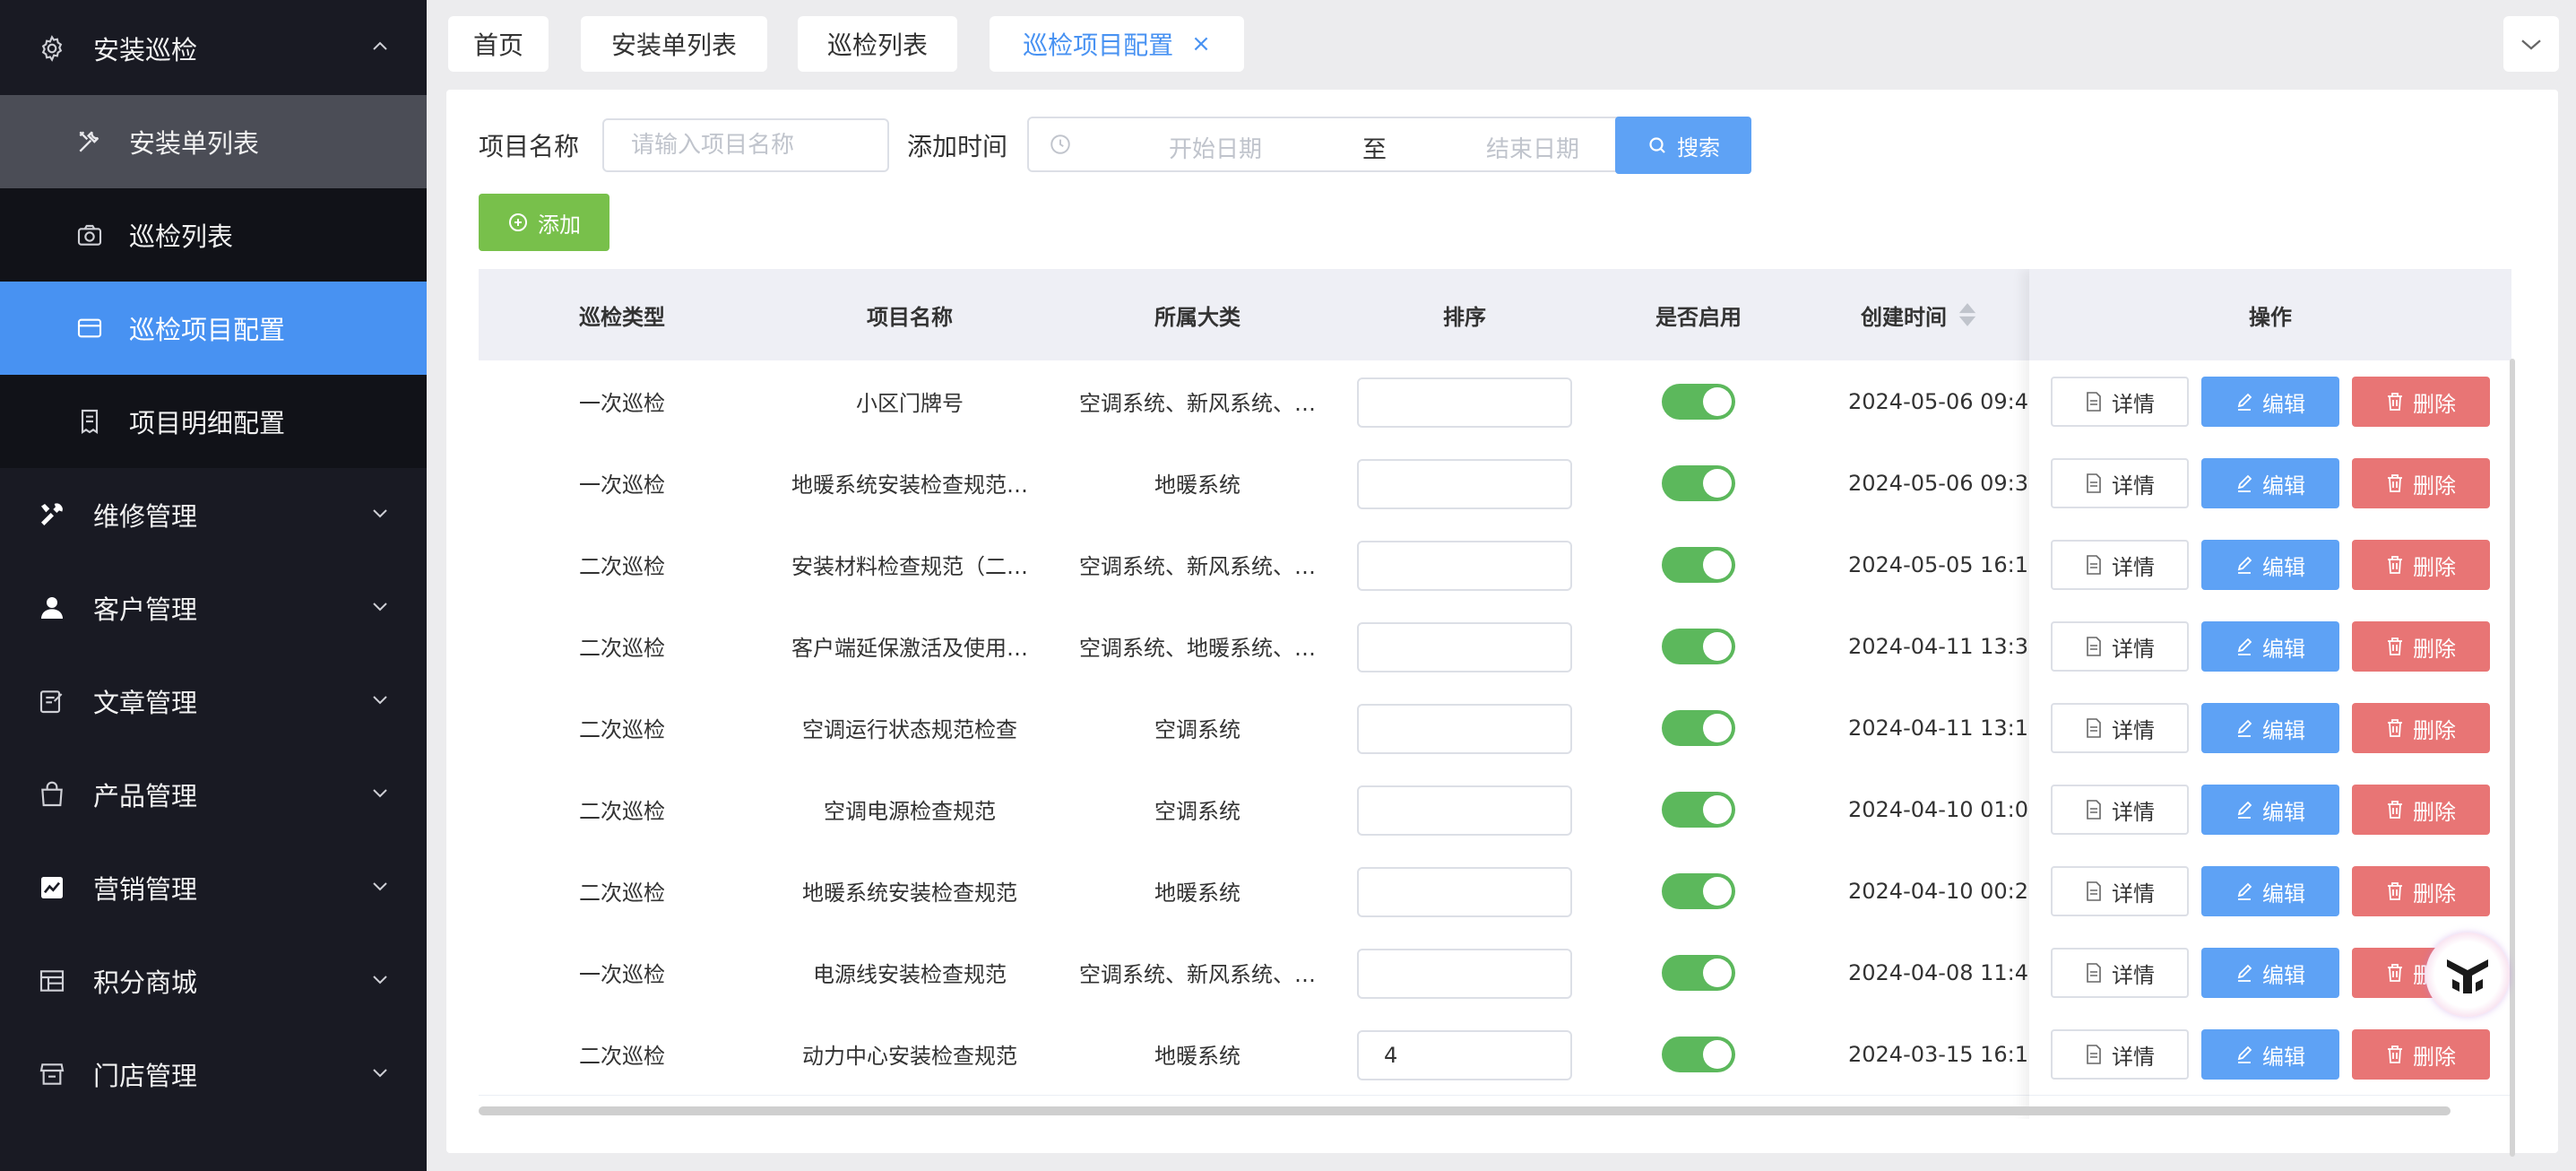 The image size is (2576, 1171). I want to click on menu-repair: 维修管理, so click(213, 514).